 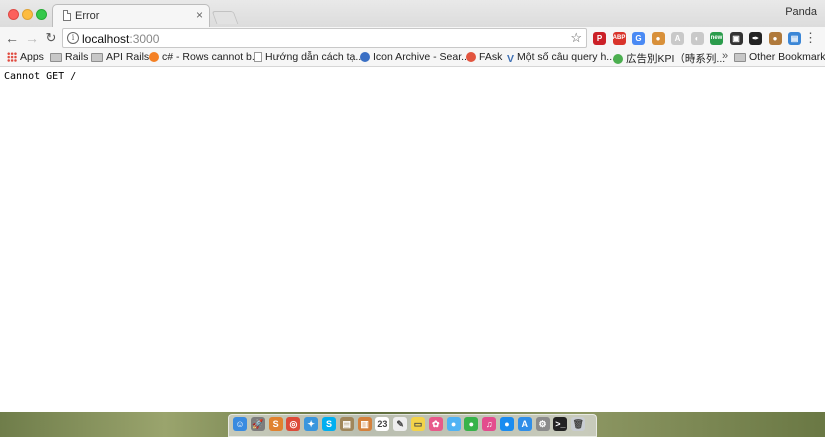 I want to click on address-bar: i localhost:3000 ☆, so click(x=324, y=38).